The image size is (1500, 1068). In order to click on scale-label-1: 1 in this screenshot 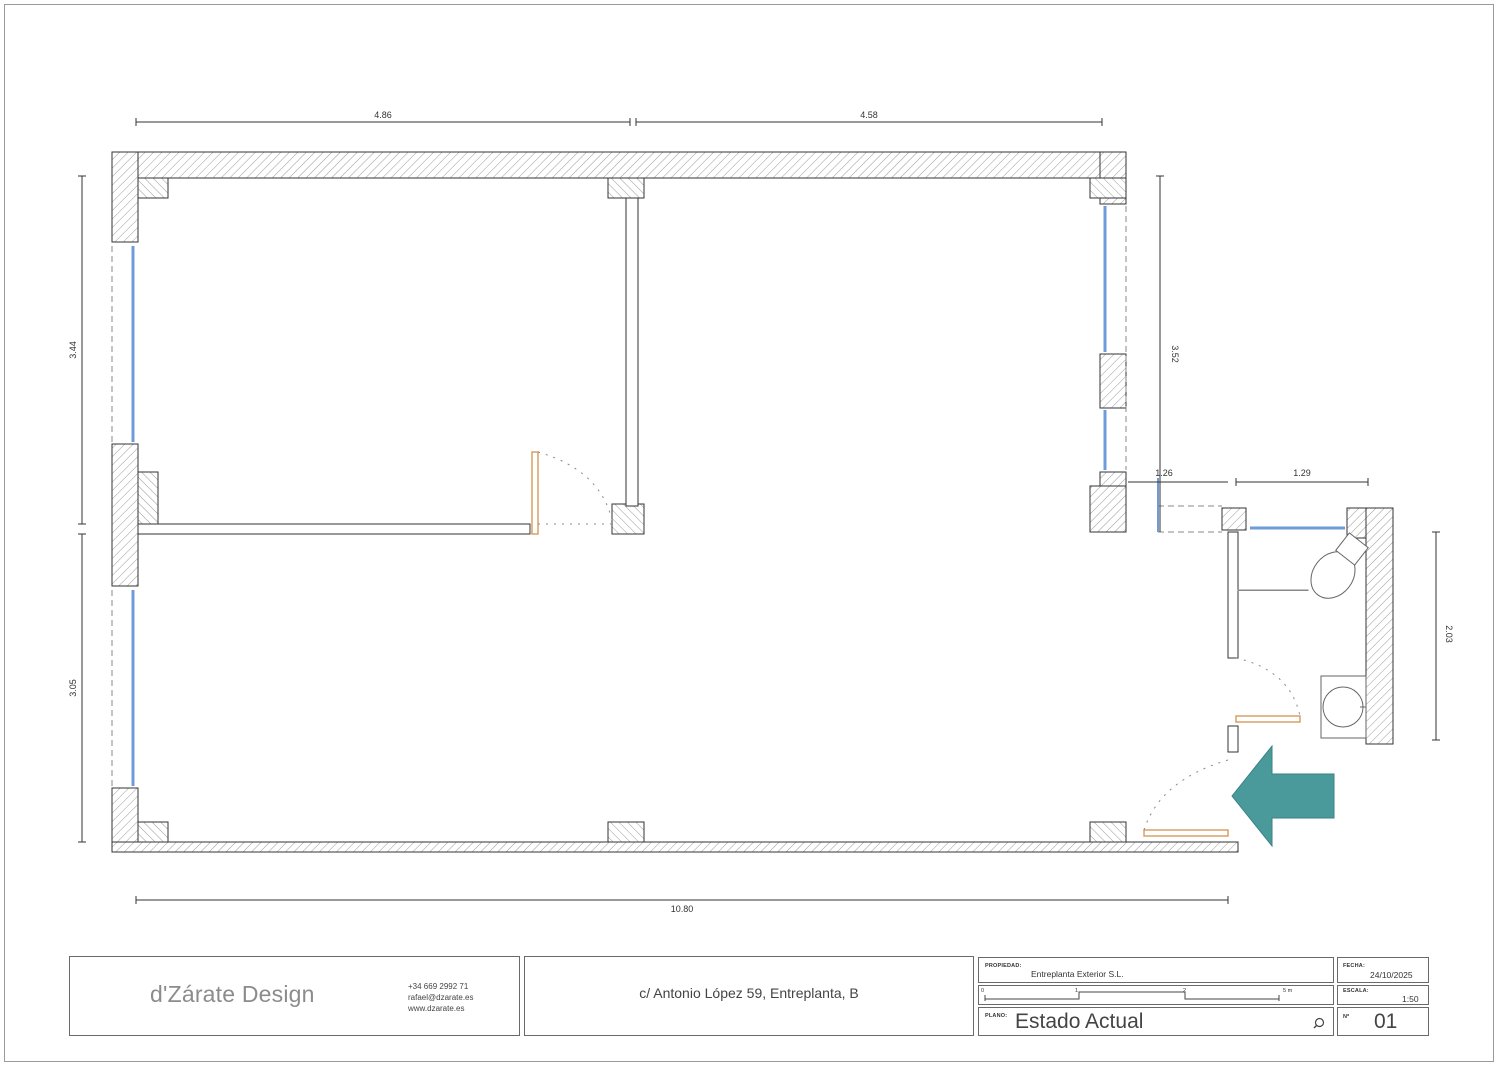, I will do `click(1077, 991)`.